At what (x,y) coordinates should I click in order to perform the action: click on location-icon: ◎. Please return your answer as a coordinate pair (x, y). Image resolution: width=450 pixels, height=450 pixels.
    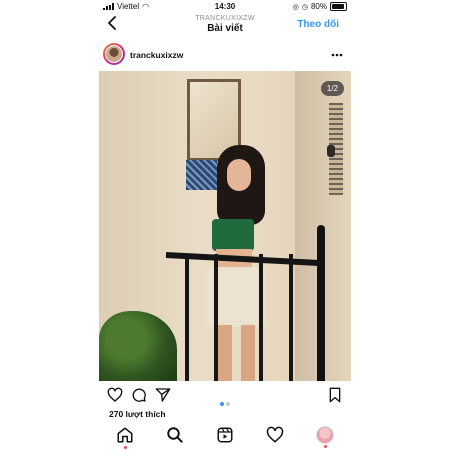
    Looking at the image, I should click on (295, 7).